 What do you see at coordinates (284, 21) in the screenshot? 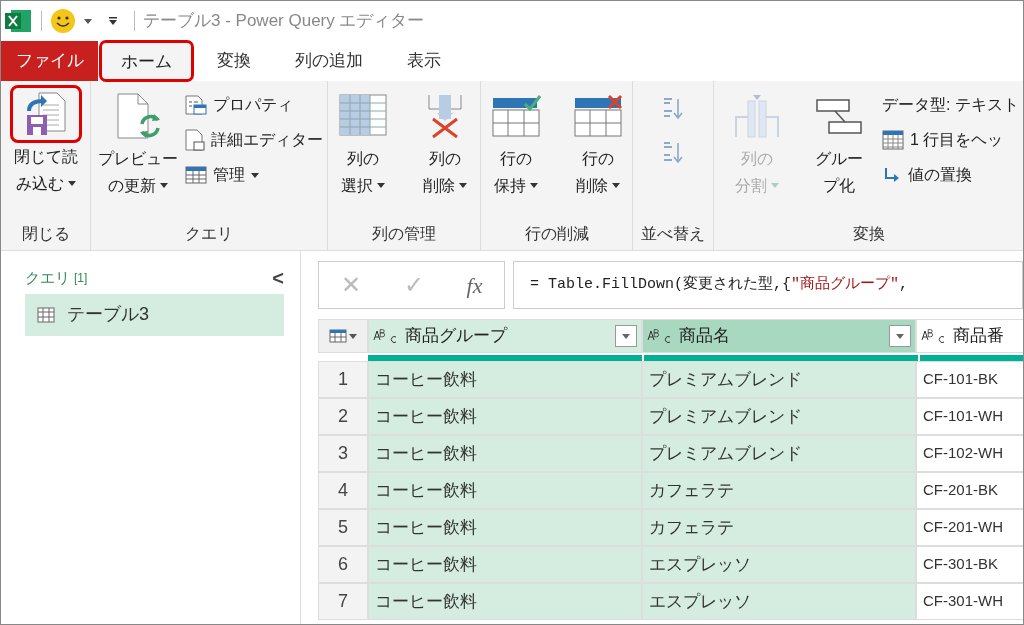
I see `window-title: テーブル3 - Power Query エディター` at bounding box center [284, 21].